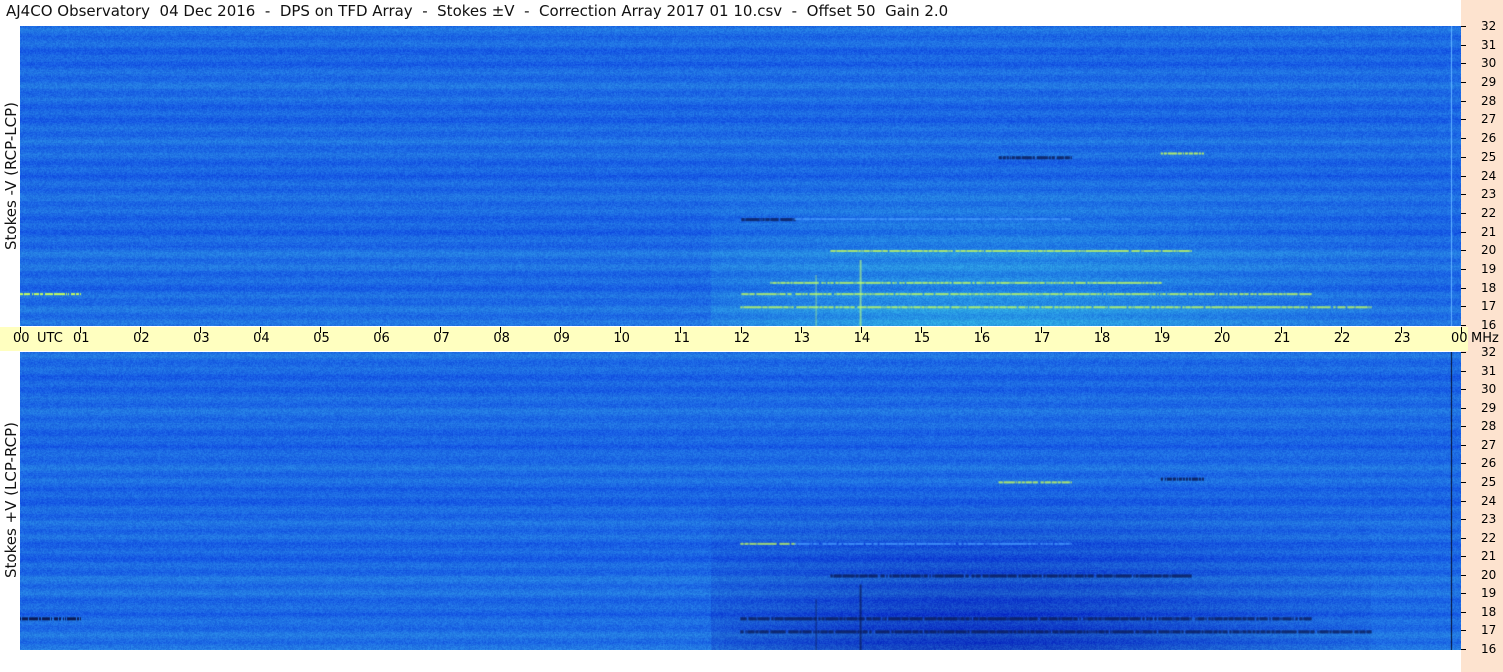 The image size is (1503, 672). What do you see at coordinates (982, 338) in the screenshot?
I see `utc-tick-label: 16` at bounding box center [982, 338].